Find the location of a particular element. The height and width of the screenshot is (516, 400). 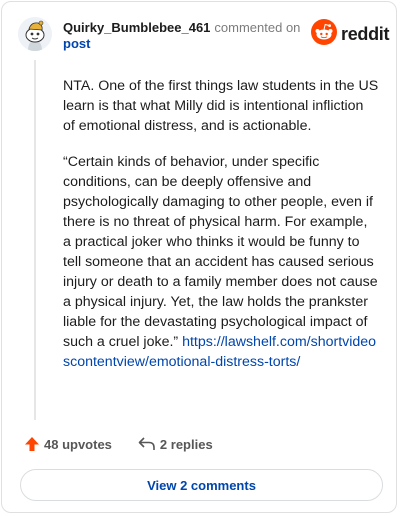

upvote-arrow-icon is located at coordinates (32, 444).